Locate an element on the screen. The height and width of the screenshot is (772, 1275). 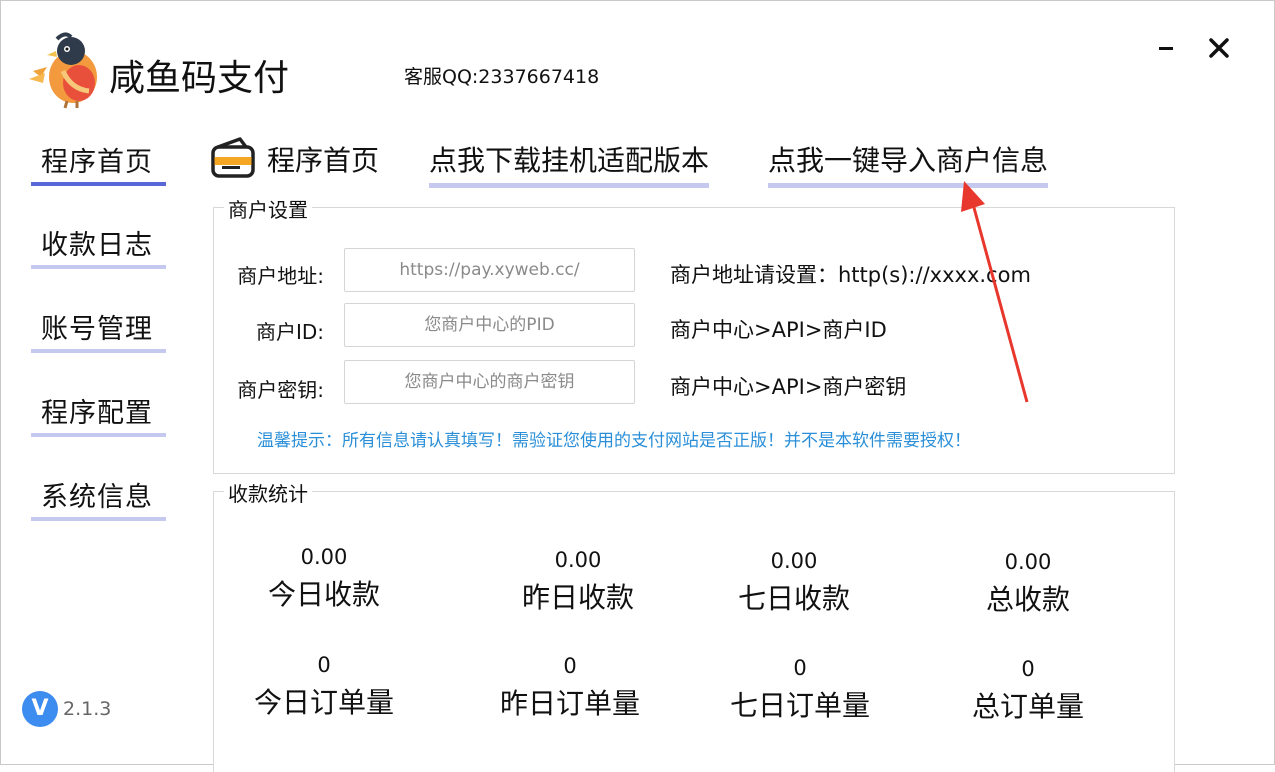
stat-today-orders: 0 今日订单量 is located at coordinates (324, 687).